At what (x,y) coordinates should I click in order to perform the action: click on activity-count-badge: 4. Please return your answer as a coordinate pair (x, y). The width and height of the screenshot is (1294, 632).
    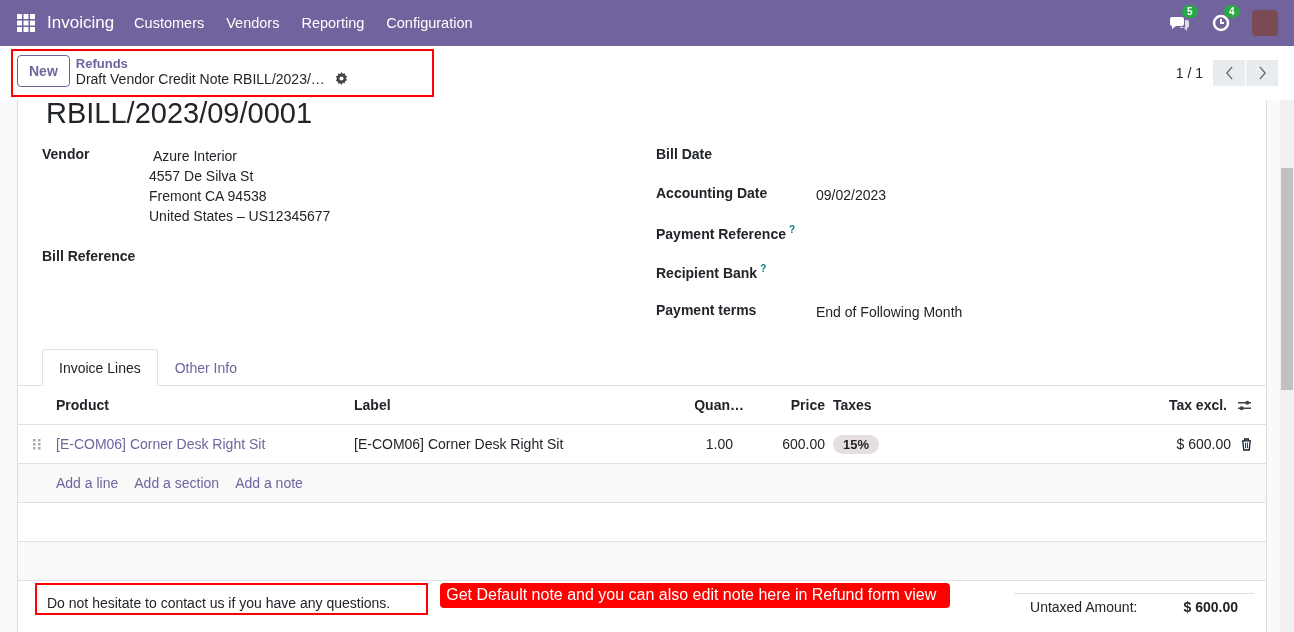
    Looking at the image, I should click on (1232, 11).